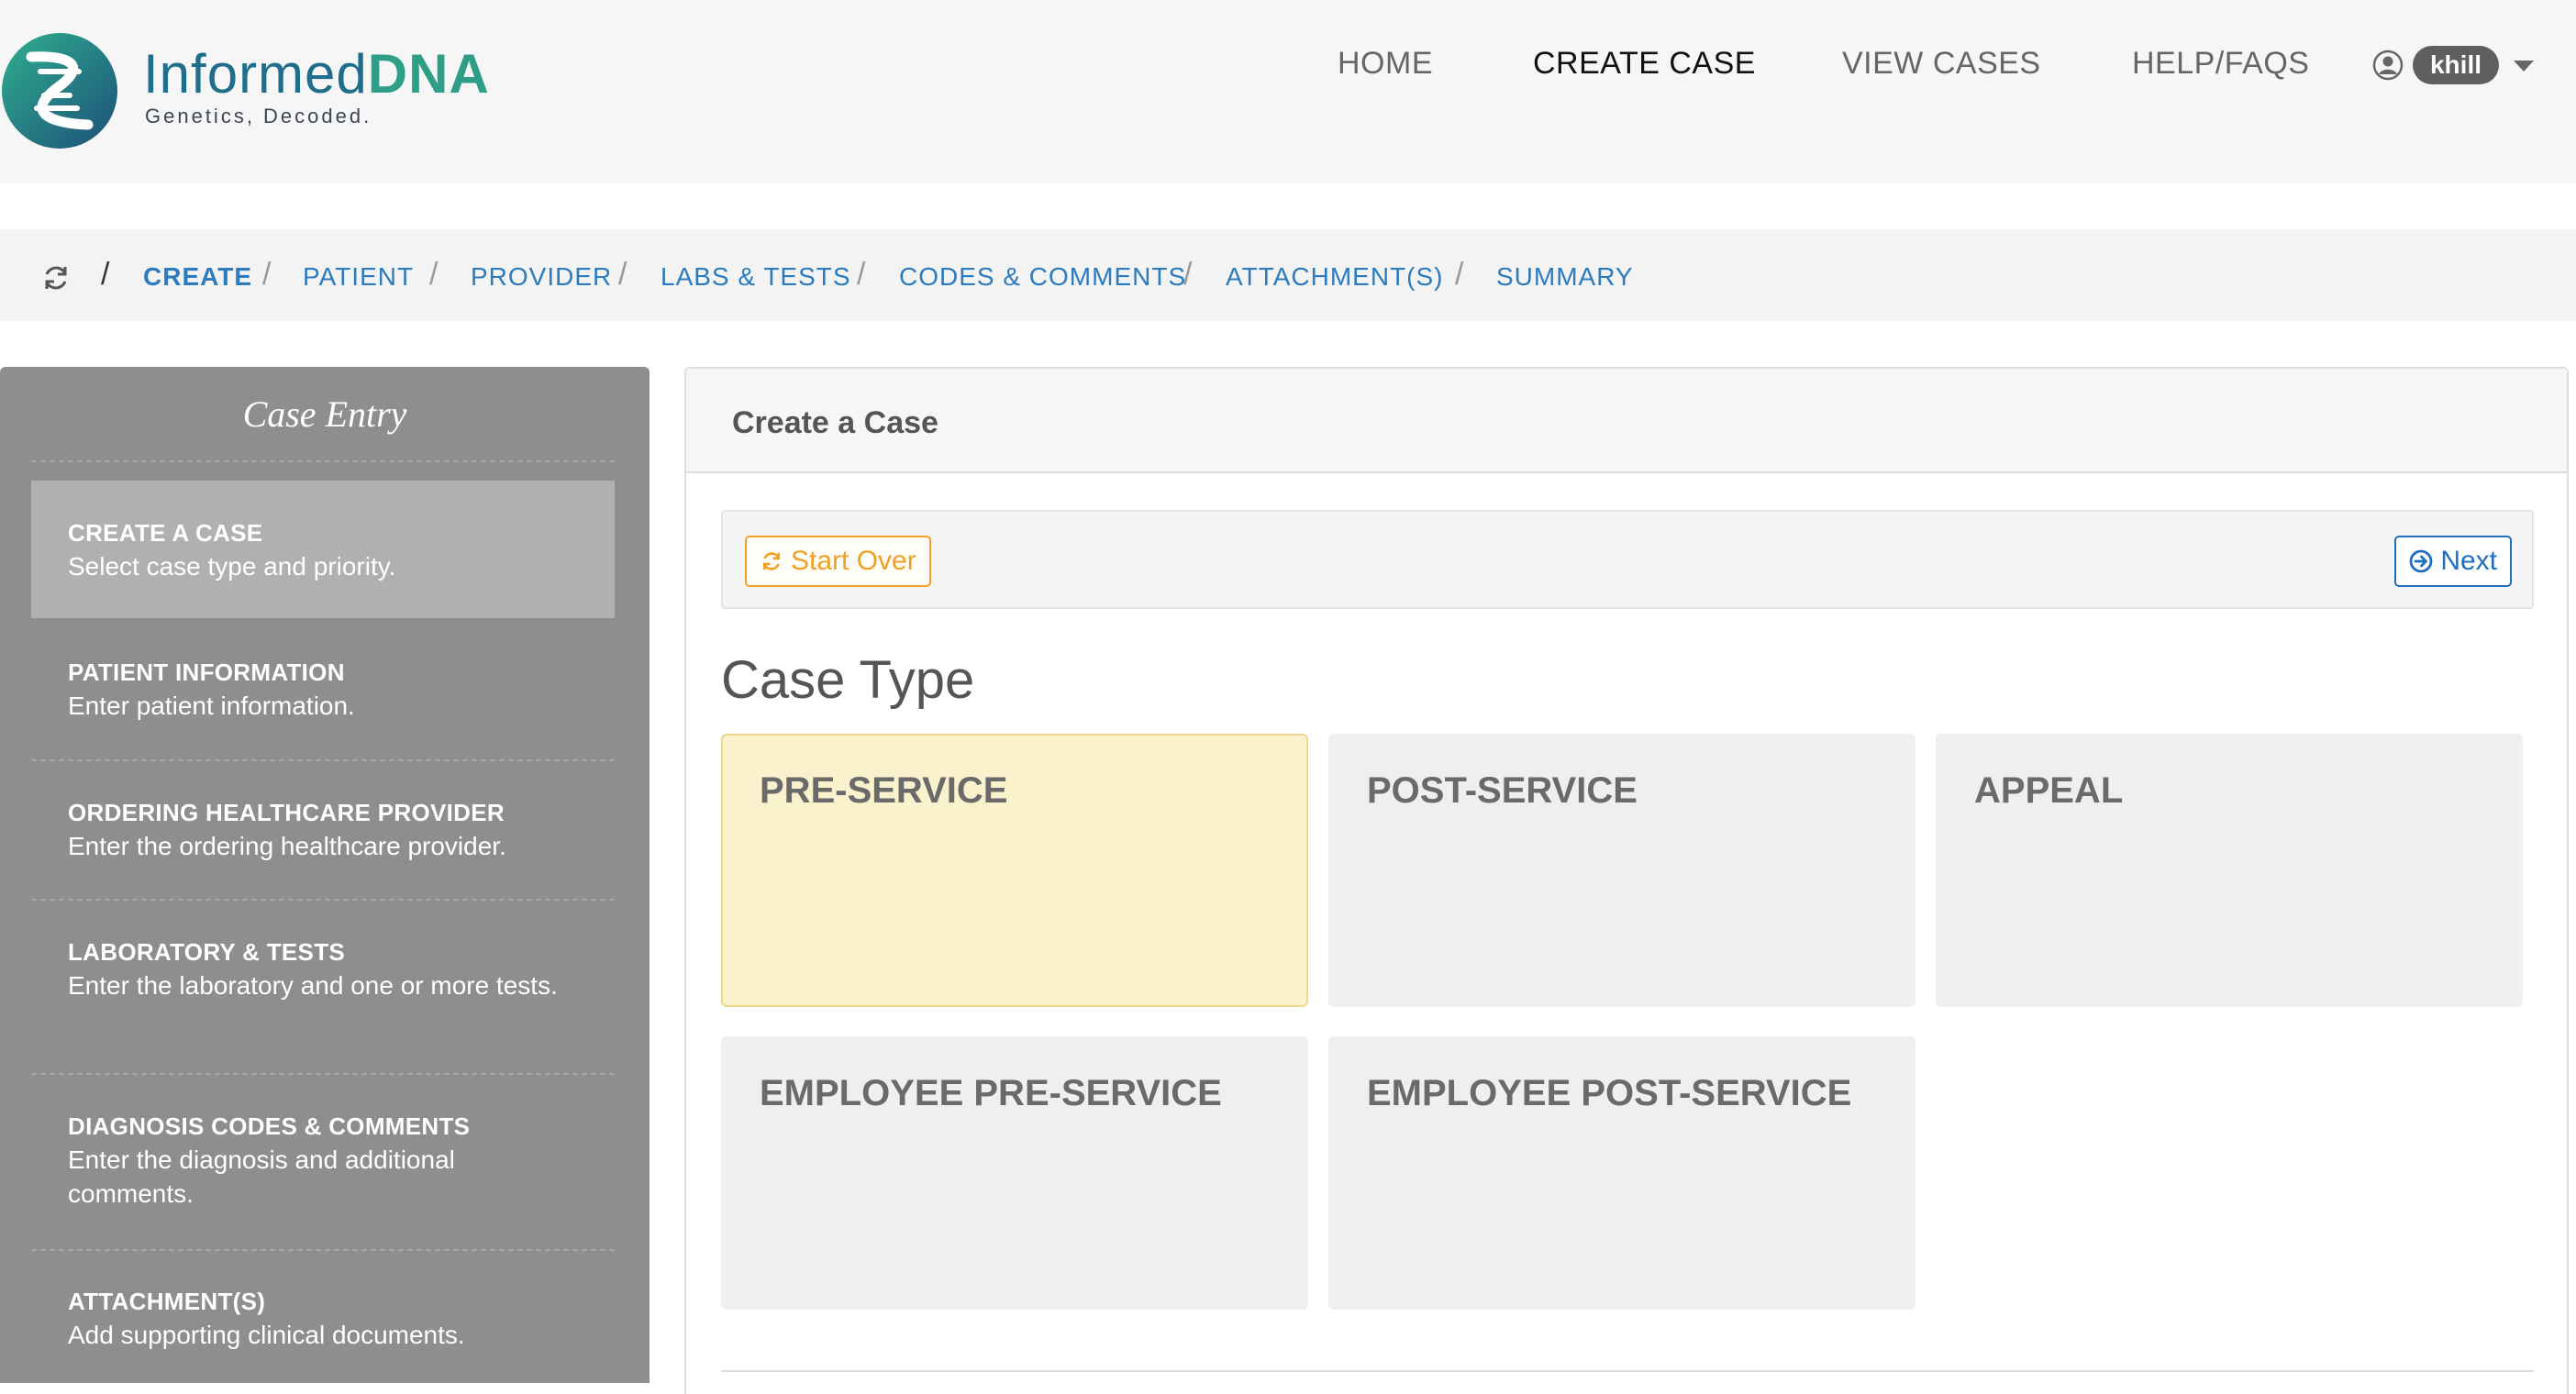 The width and height of the screenshot is (2576, 1394). Describe the element at coordinates (258, 116) in the screenshot. I see `brand-tagline: Genetics, Decoded.` at that location.